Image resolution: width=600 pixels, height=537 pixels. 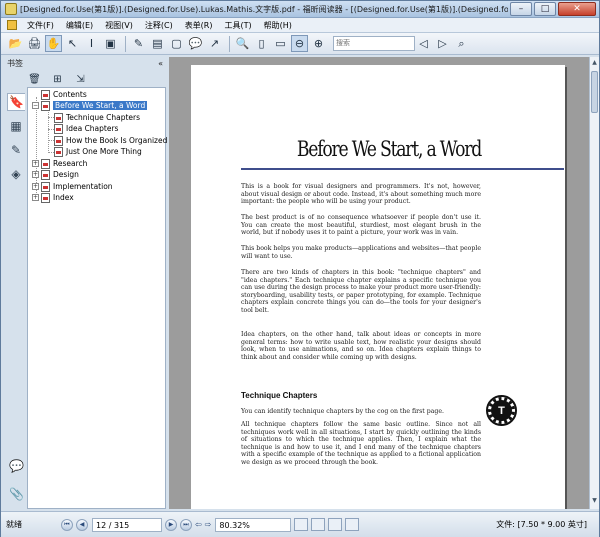 What do you see at coordinates (594, 501) in the screenshot?
I see `scroll-down-icon: ▼` at bounding box center [594, 501].